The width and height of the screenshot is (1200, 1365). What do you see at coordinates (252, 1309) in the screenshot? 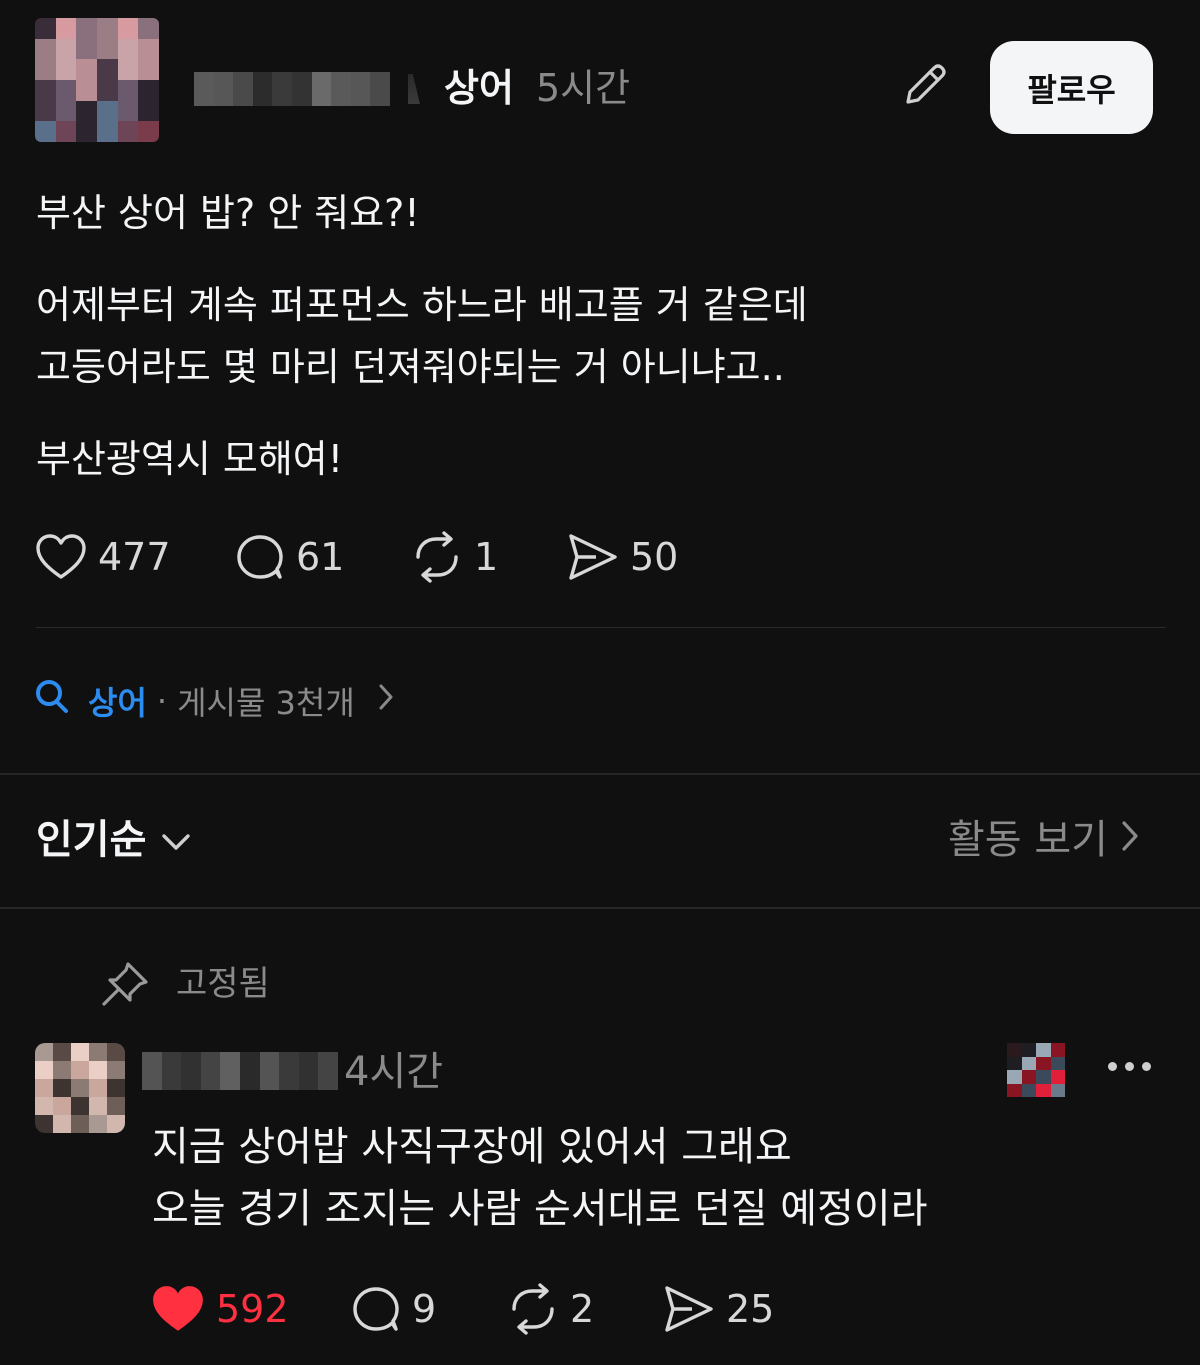
I see `reply-like-count: 592` at bounding box center [252, 1309].